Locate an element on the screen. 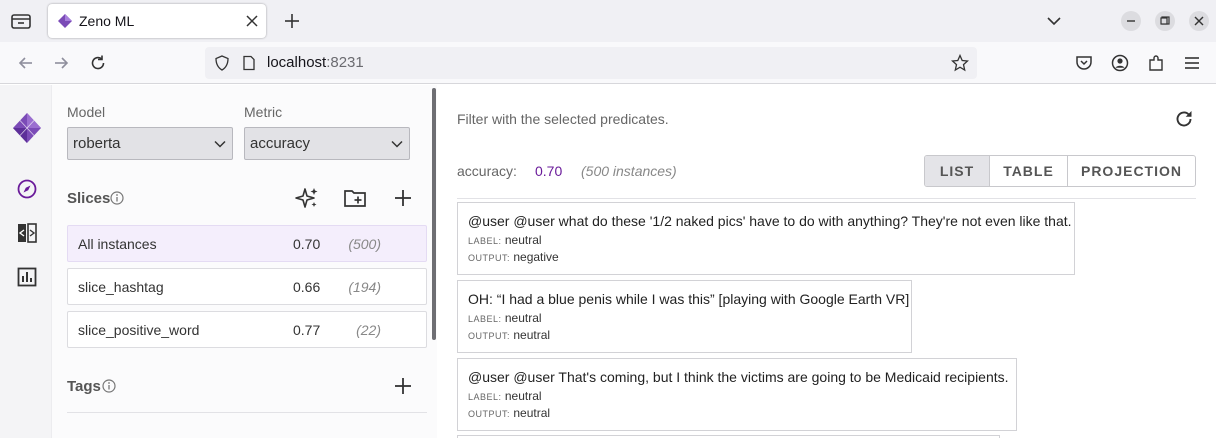 Image resolution: width=1216 pixels, height=438 pixels. forward-arrow-icon is located at coordinates (61, 63).